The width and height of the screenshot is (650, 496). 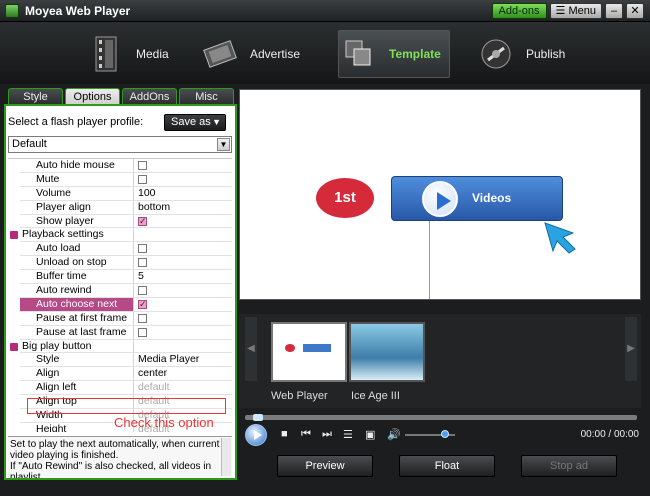 What do you see at coordinates (195, 122) in the screenshot?
I see `save-as-button: Save as ▼` at bounding box center [195, 122].